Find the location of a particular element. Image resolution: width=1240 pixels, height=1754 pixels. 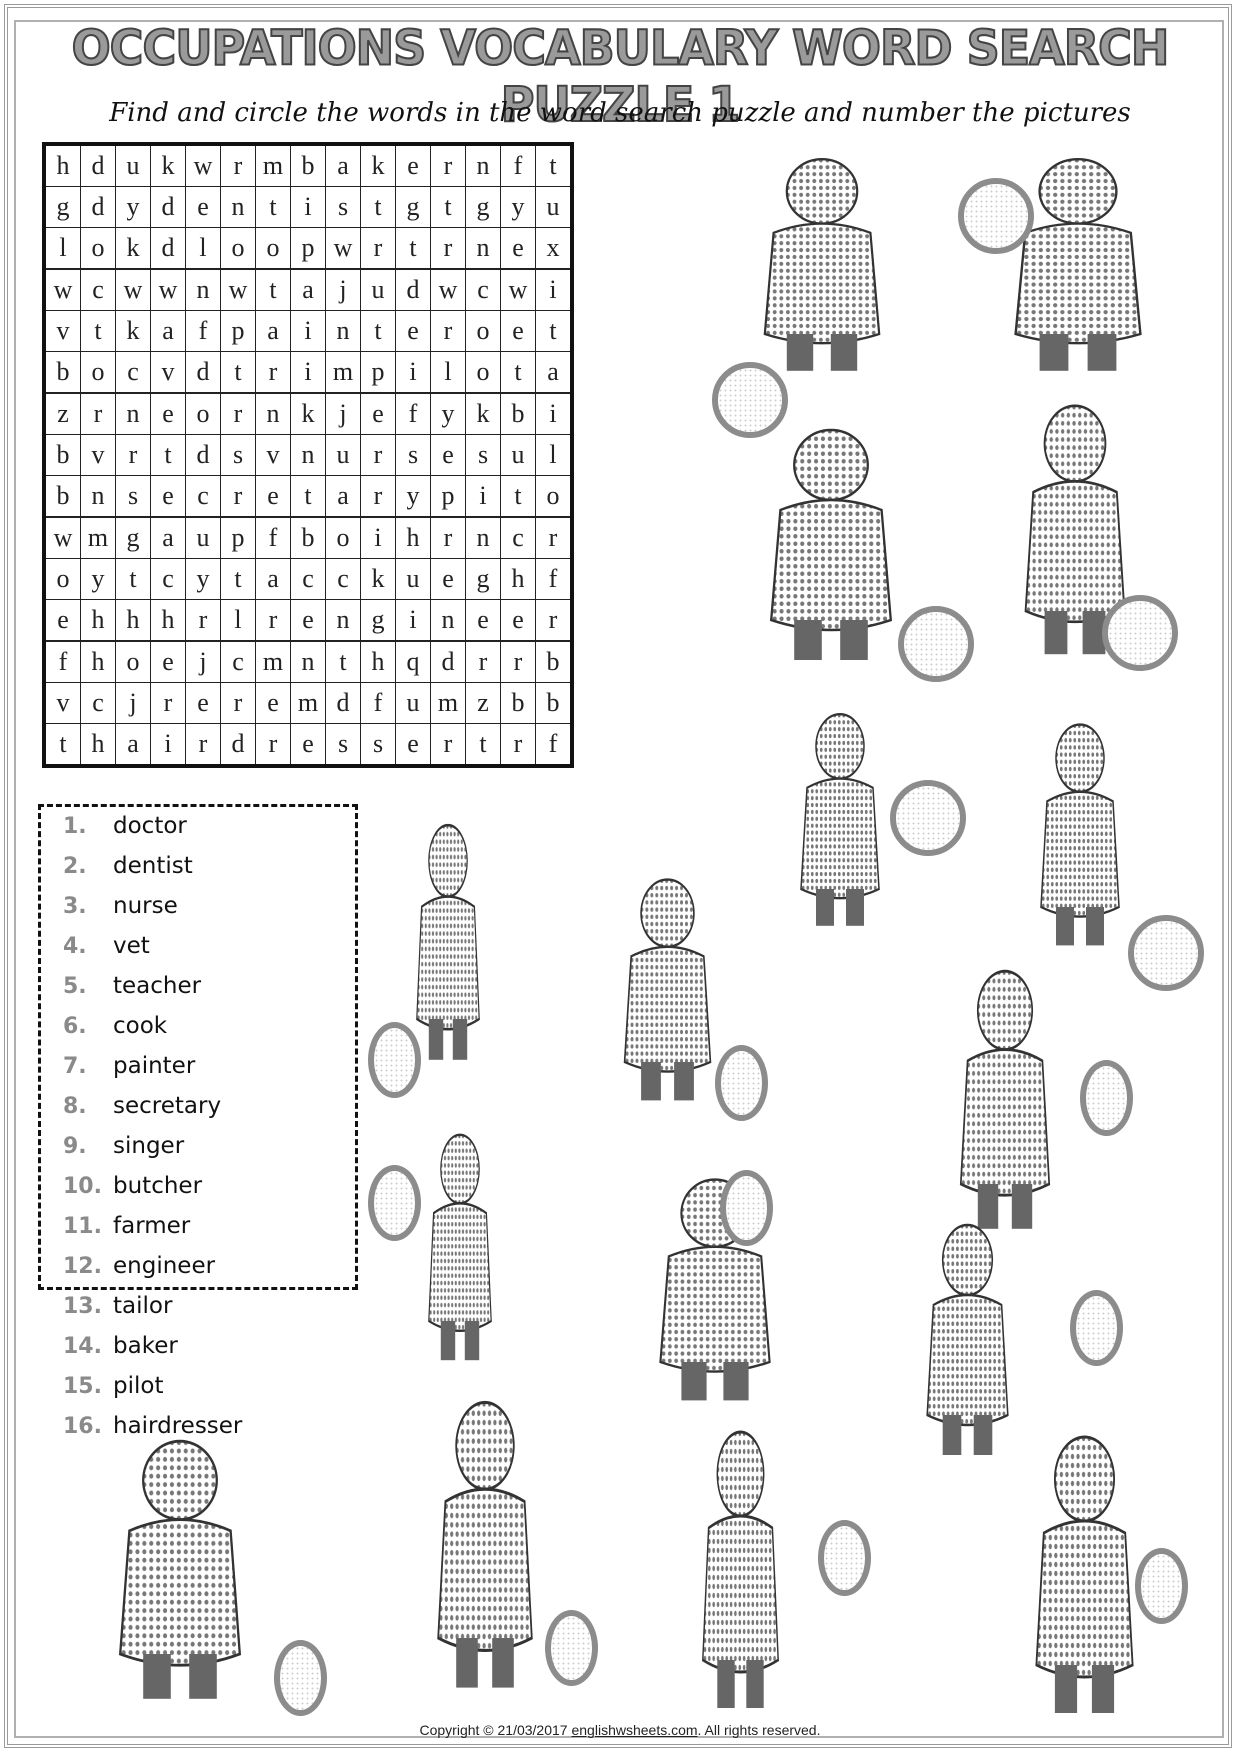

answer-circle-butcher is located at coordinates (996, 216).